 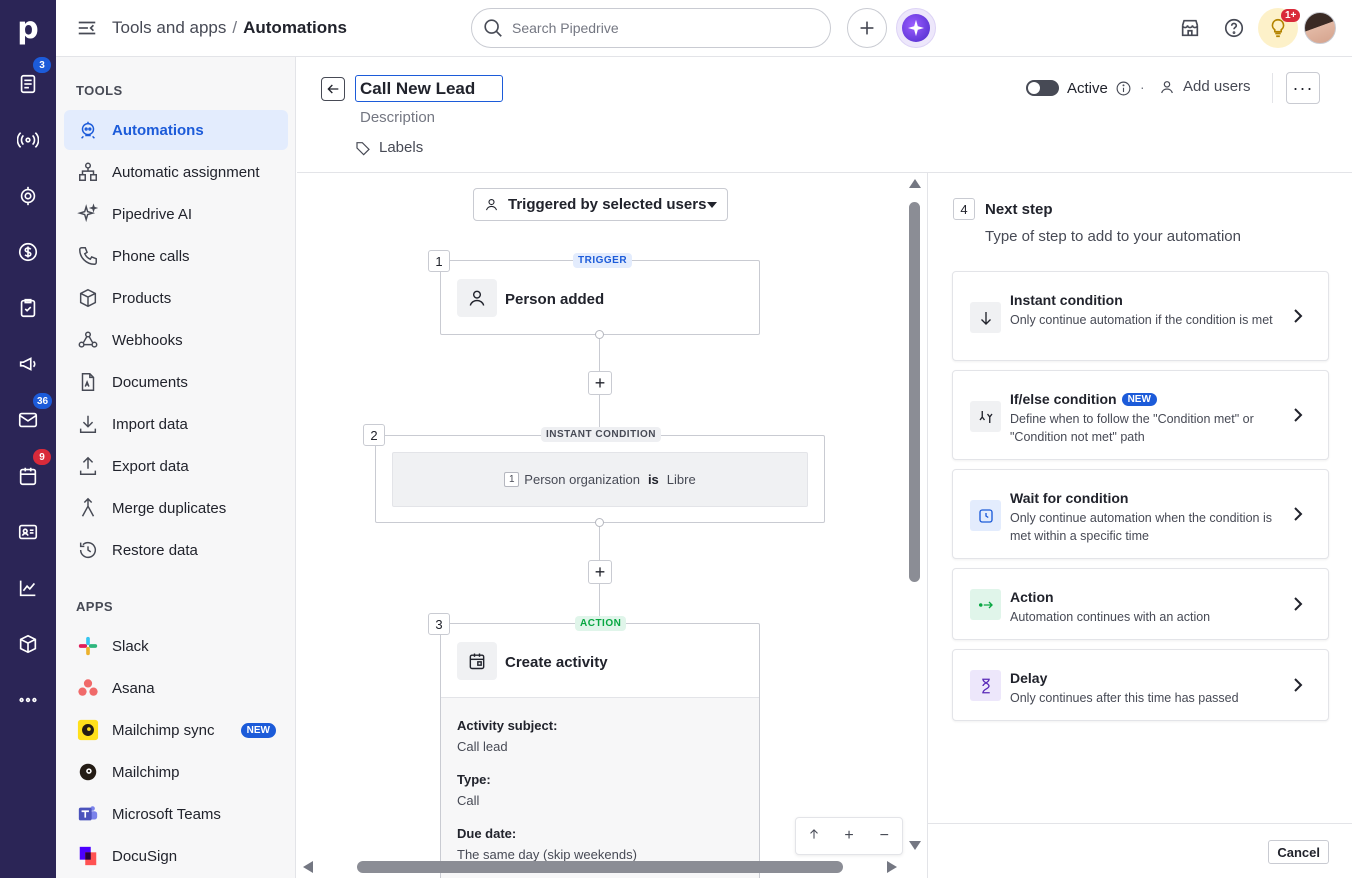 What do you see at coordinates (28, 308) in the screenshot?
I see `tasks-clipboard-icon` at bounding box center [28, 308].